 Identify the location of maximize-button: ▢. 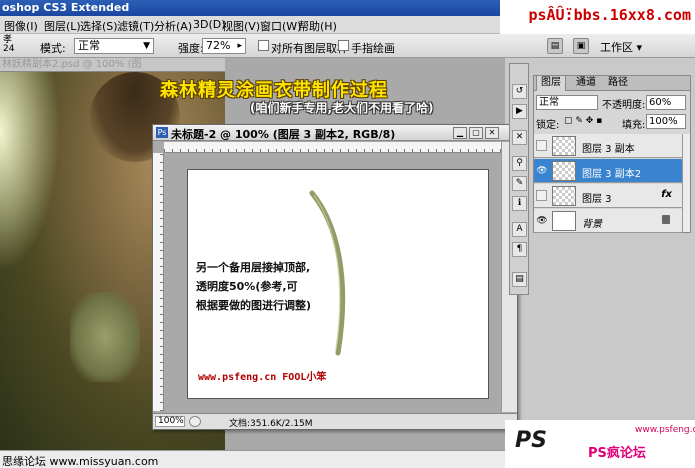
(476, 133).